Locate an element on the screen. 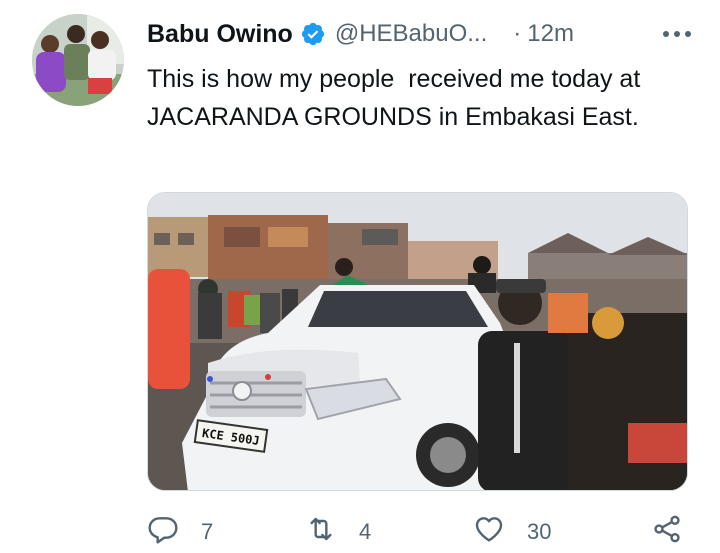 This screenshot has height=553, width=720. avatar is located at coordinates (78, 60).